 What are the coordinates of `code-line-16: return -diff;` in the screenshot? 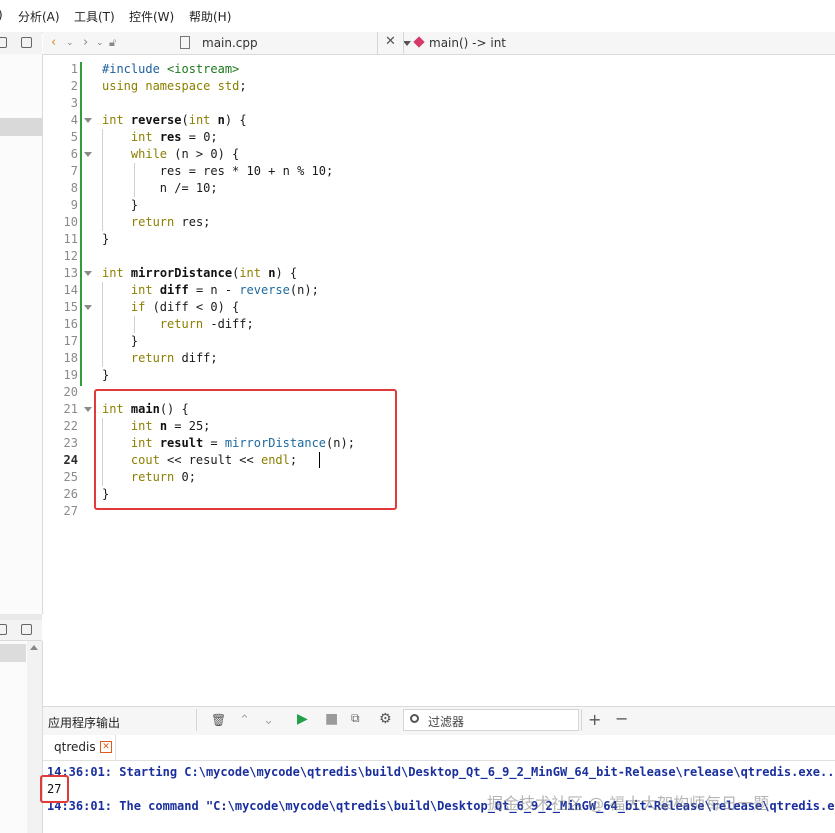 It's located at (178, 324).